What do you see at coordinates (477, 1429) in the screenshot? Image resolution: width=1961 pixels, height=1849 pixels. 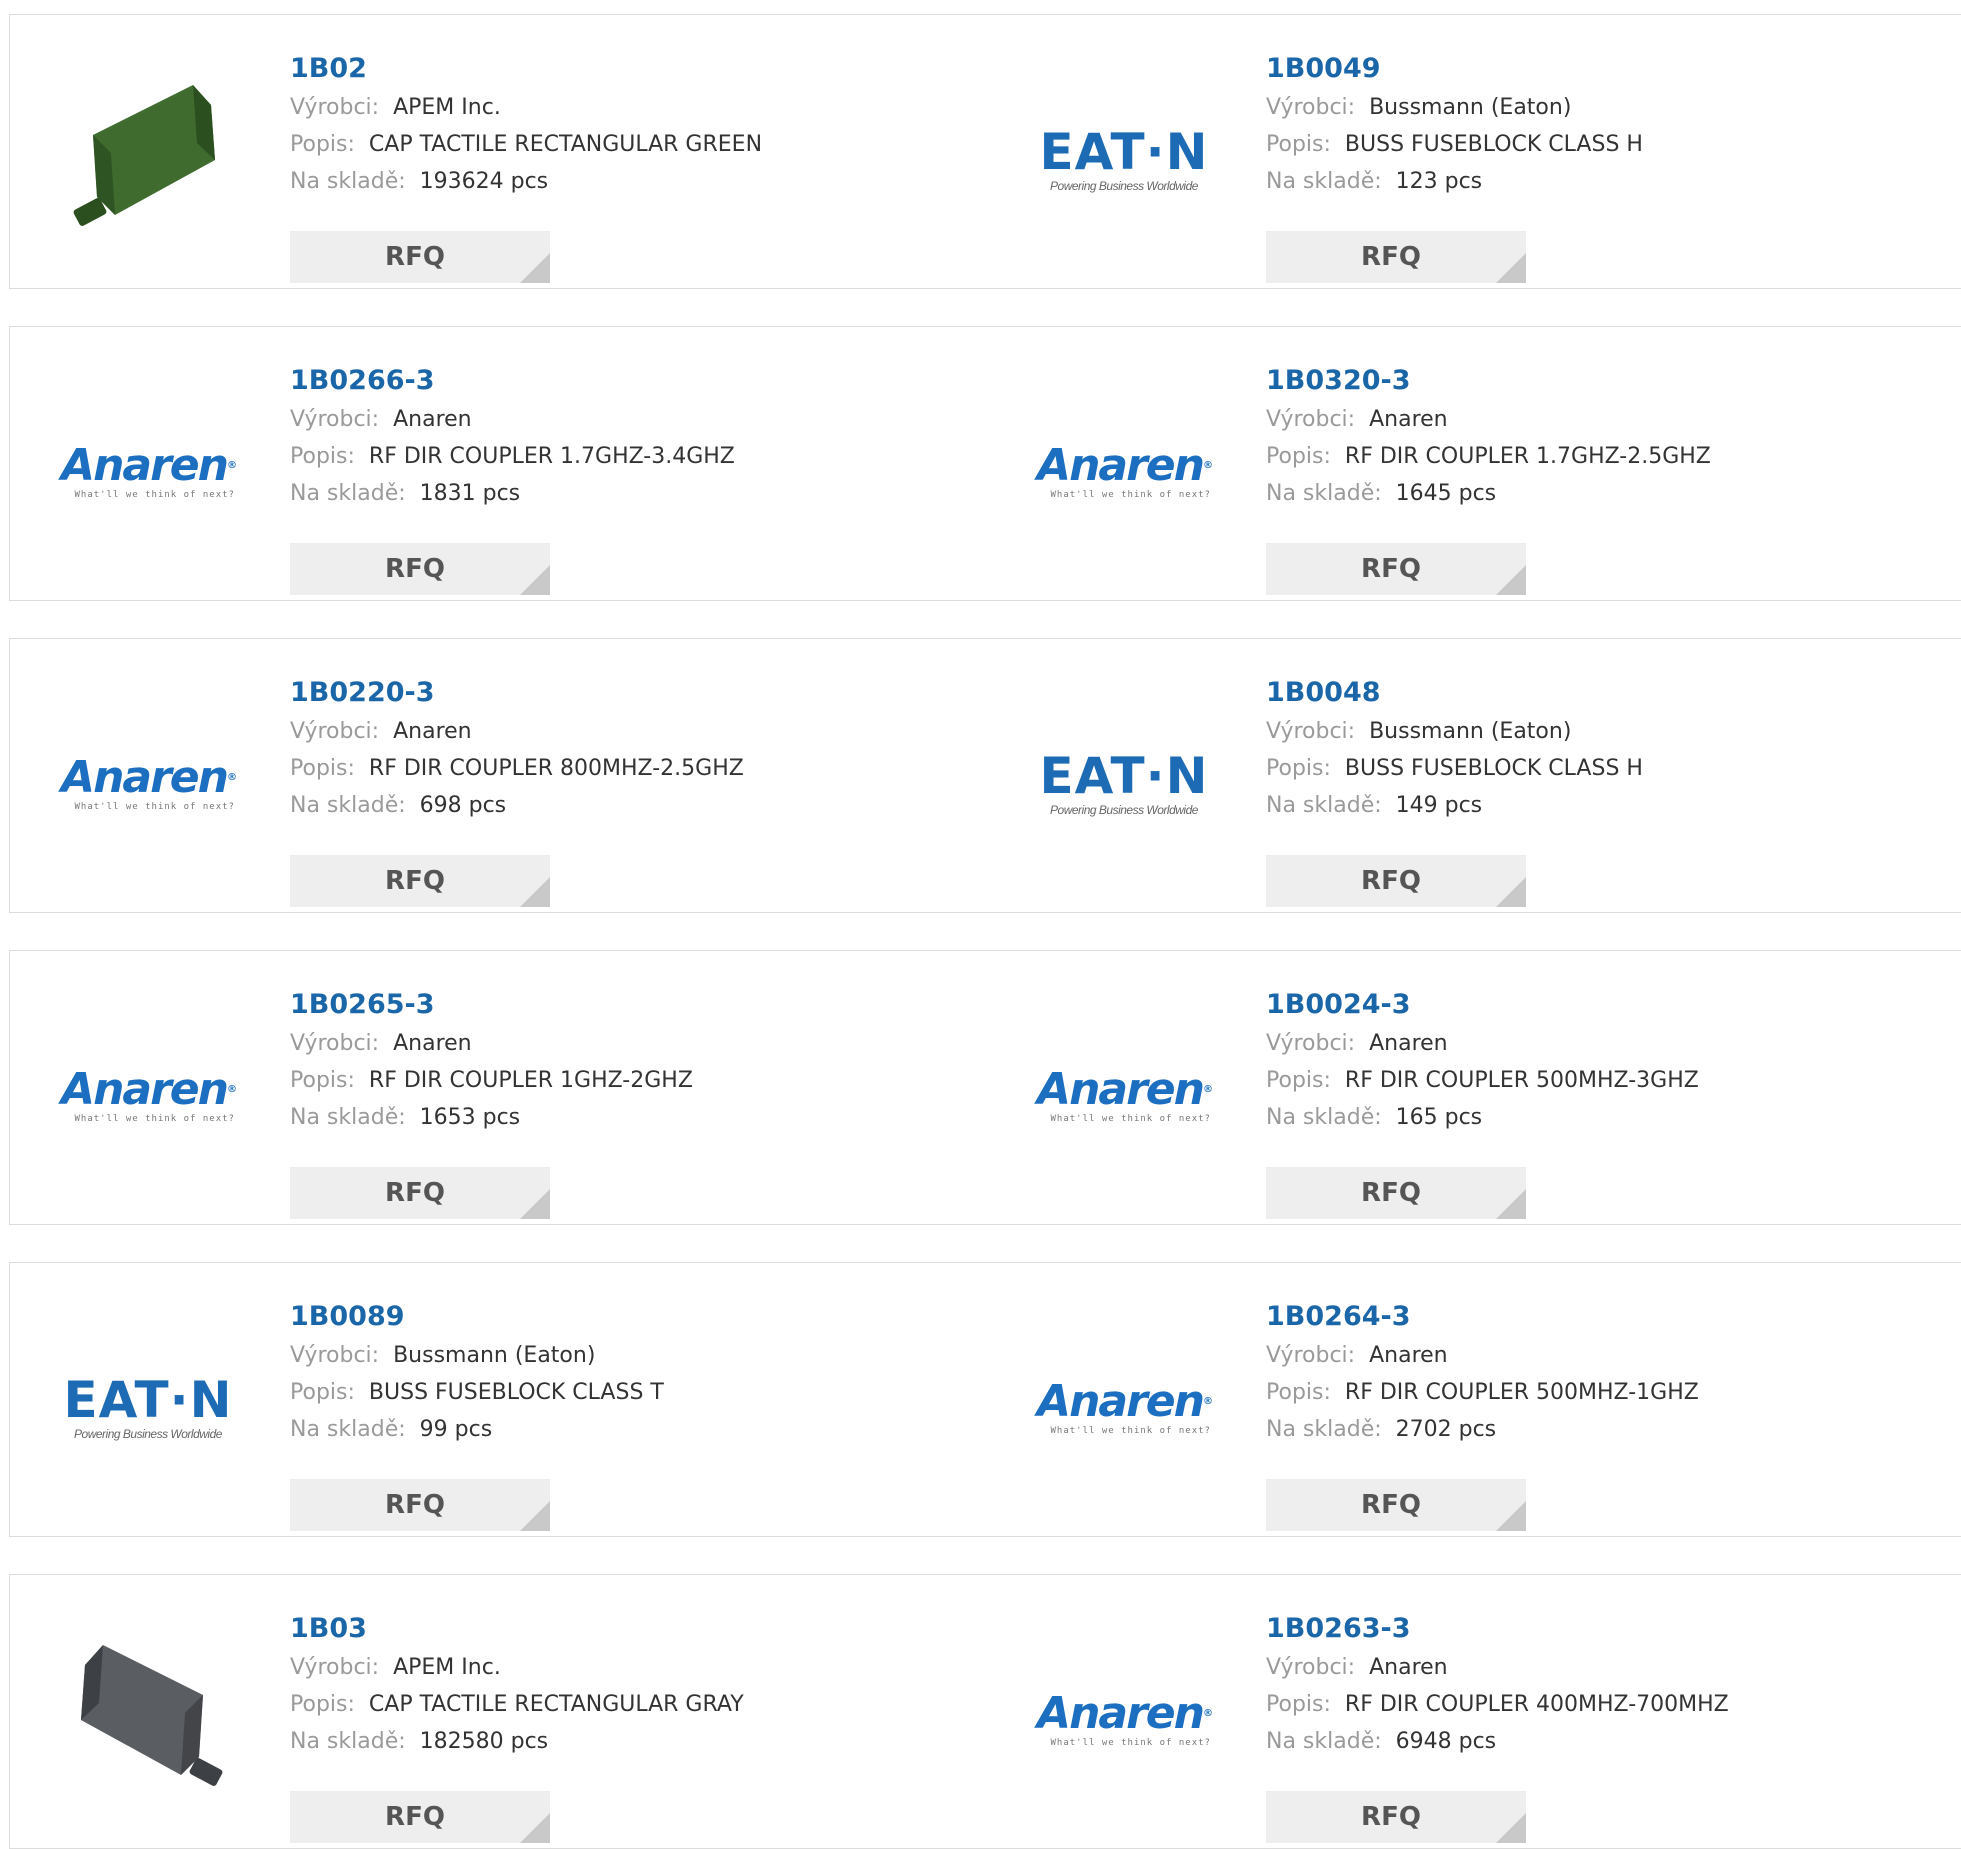 I see `stock-line: Na skladě: 99 pcs` at bounding box center [477, 1429].